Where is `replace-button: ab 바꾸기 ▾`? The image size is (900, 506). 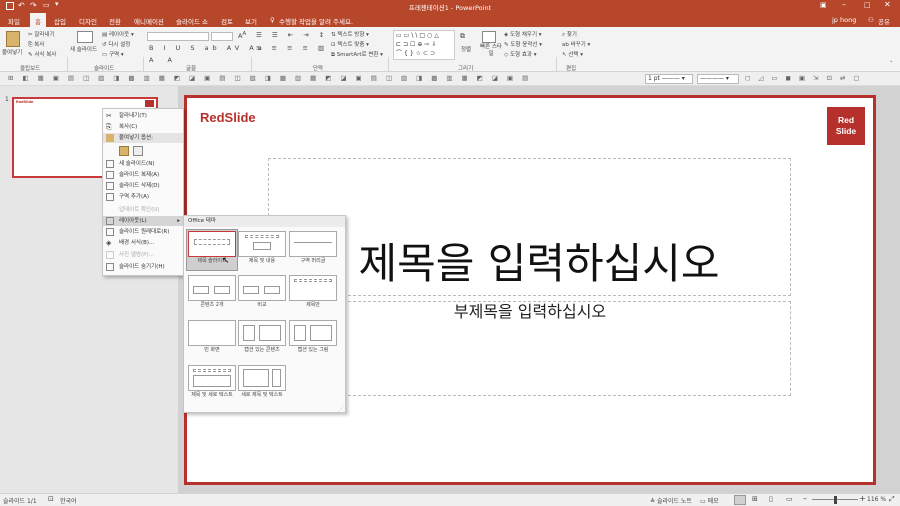
replace-button: ab 바꾸기 ▾ is located at coordinates (576, 44).